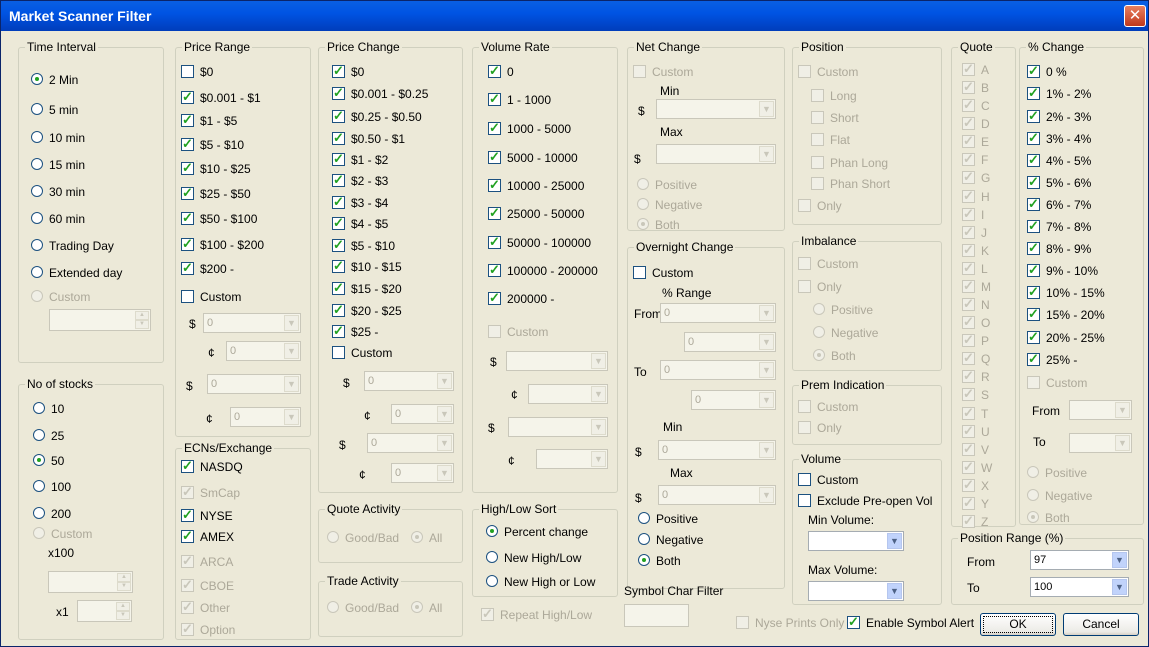  I want to click on checkbox-price-range-1: $0.001 - $1, so click(221, 97).